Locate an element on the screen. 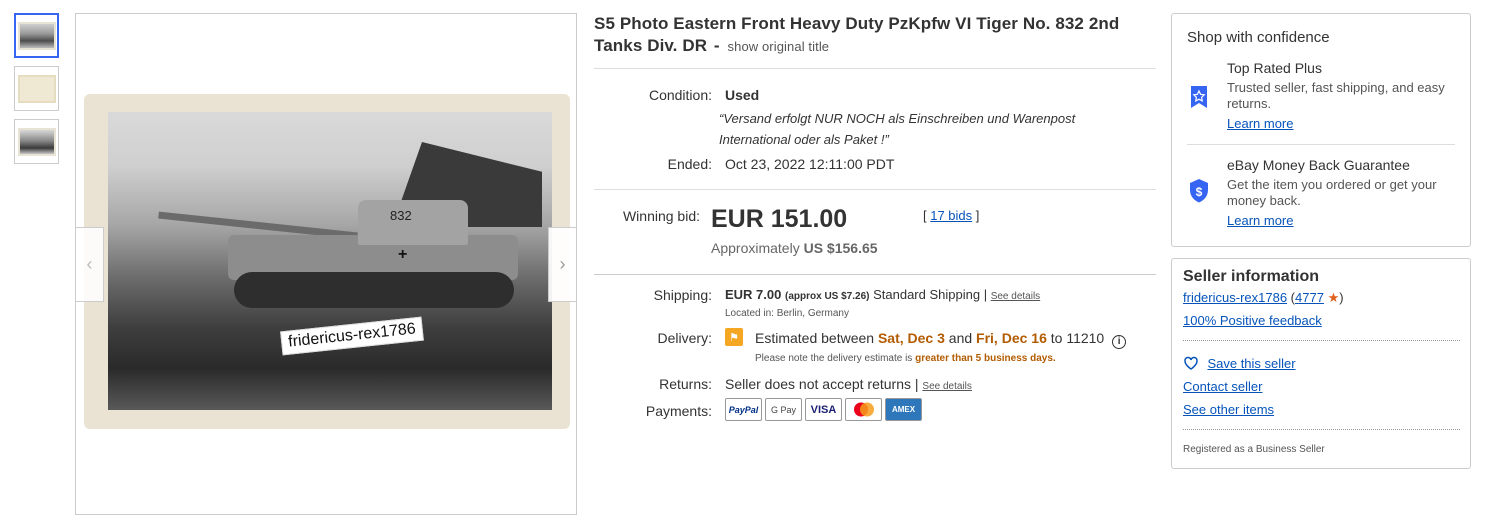 Image resolution: width=1487 pixels, height=529 pixels. top-rated-learn-more: Learn more is located at coordinates (1260, 123).